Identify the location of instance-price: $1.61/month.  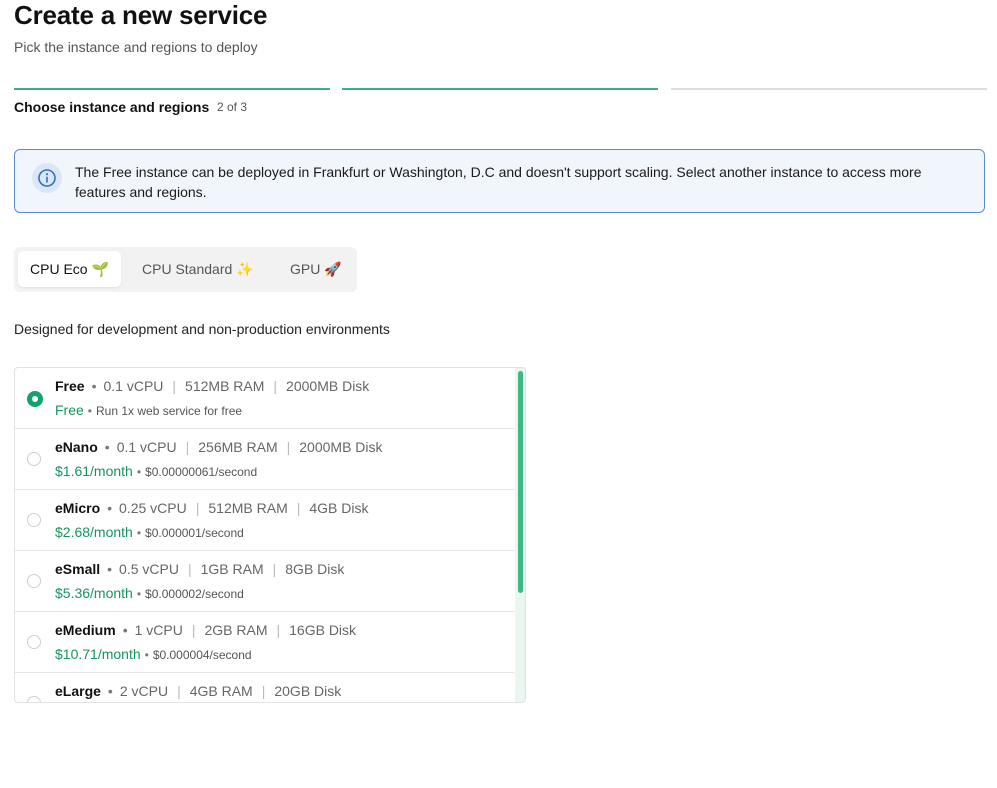
(94, 471).